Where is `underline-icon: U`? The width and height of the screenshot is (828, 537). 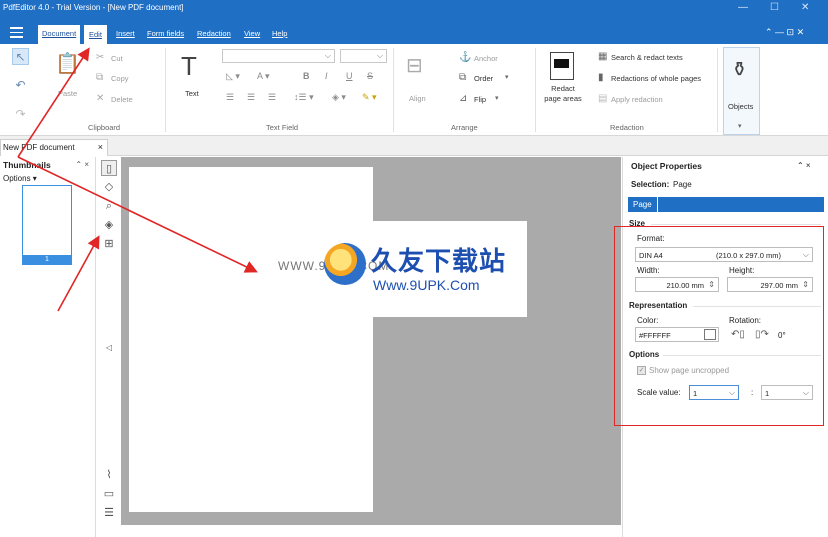
underline-icon: U is located at coordinates (349, 76).